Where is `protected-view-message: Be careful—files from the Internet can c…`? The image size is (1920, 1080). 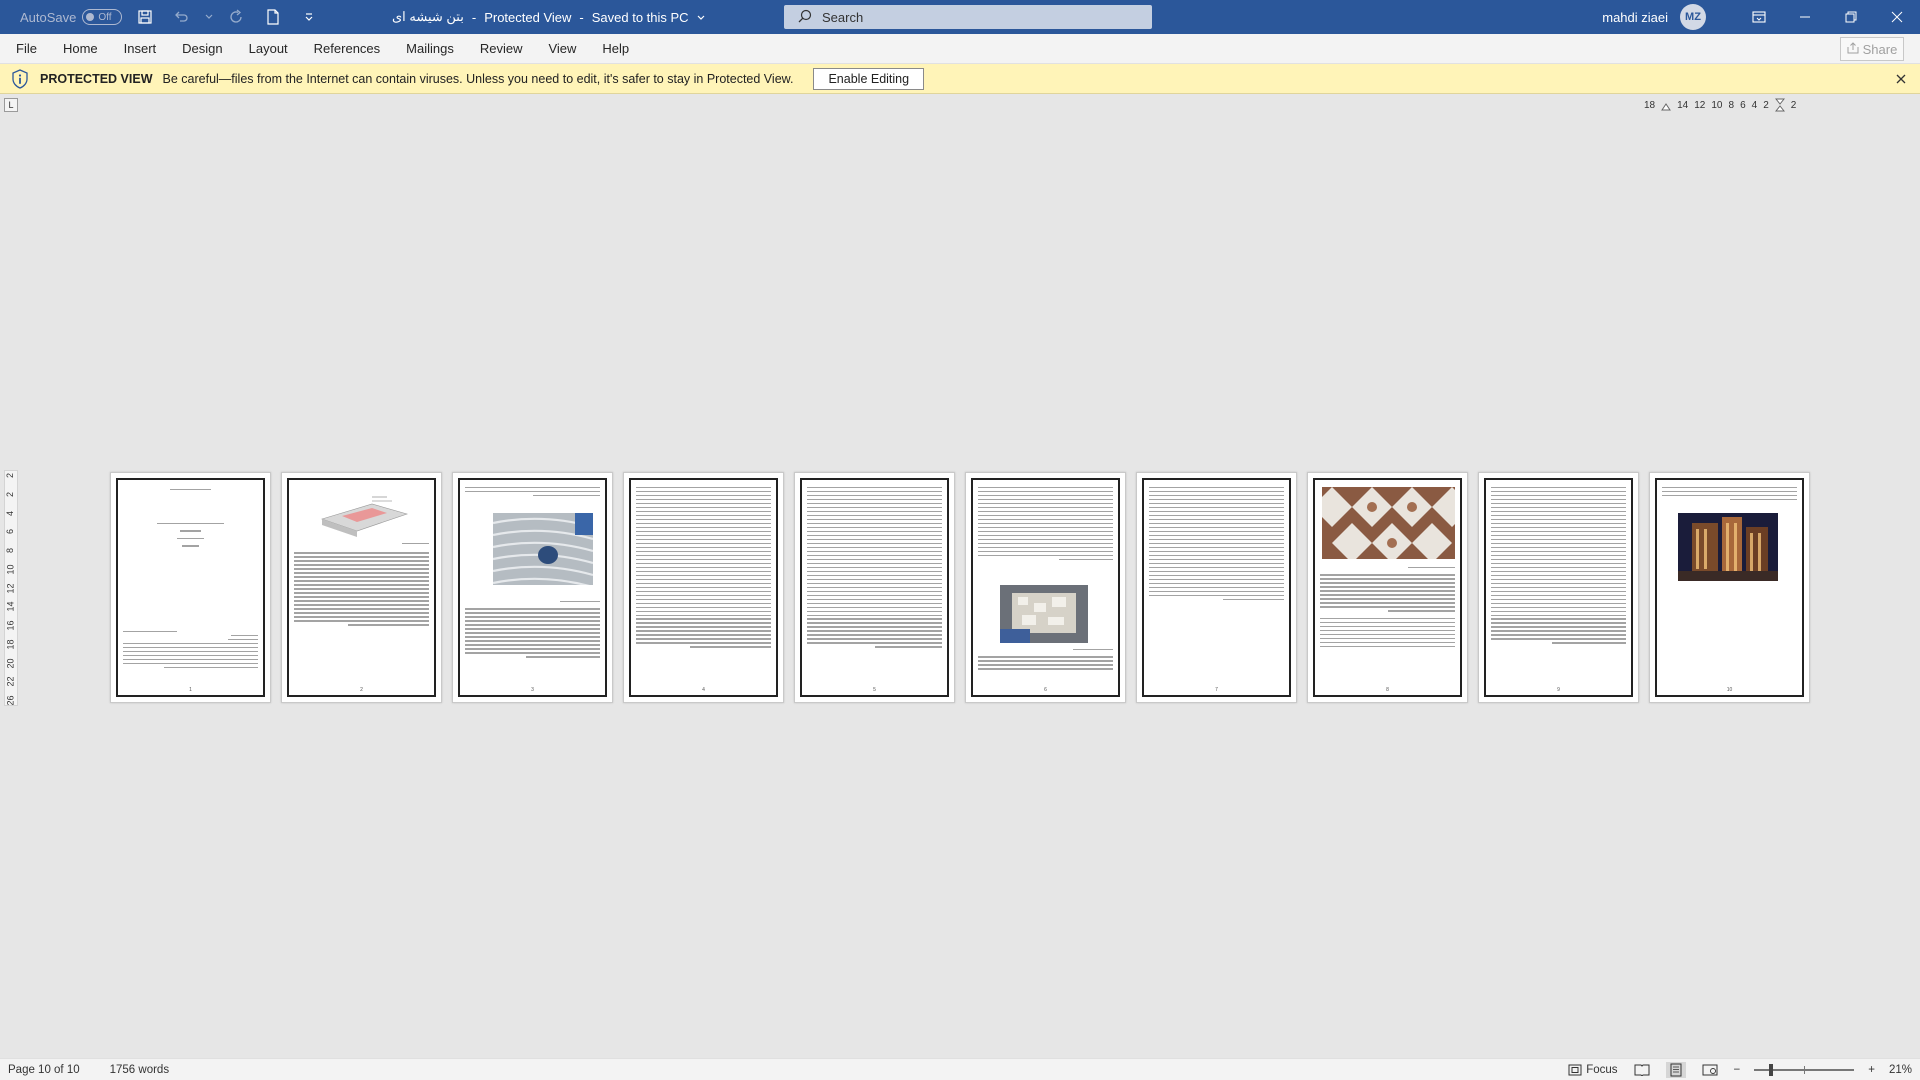 protected-view-message: Be careful—files from the Internet can c… is located at coordinates (478, 78).